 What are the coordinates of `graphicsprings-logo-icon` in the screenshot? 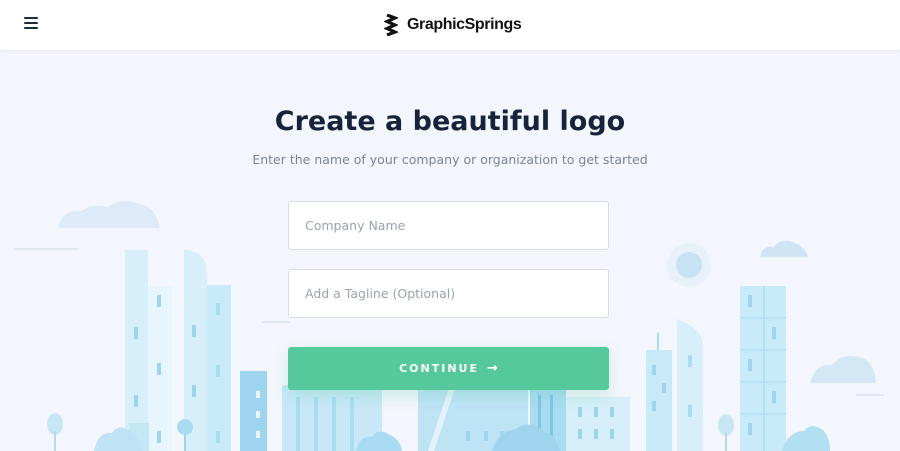 It's located at (391, 25).